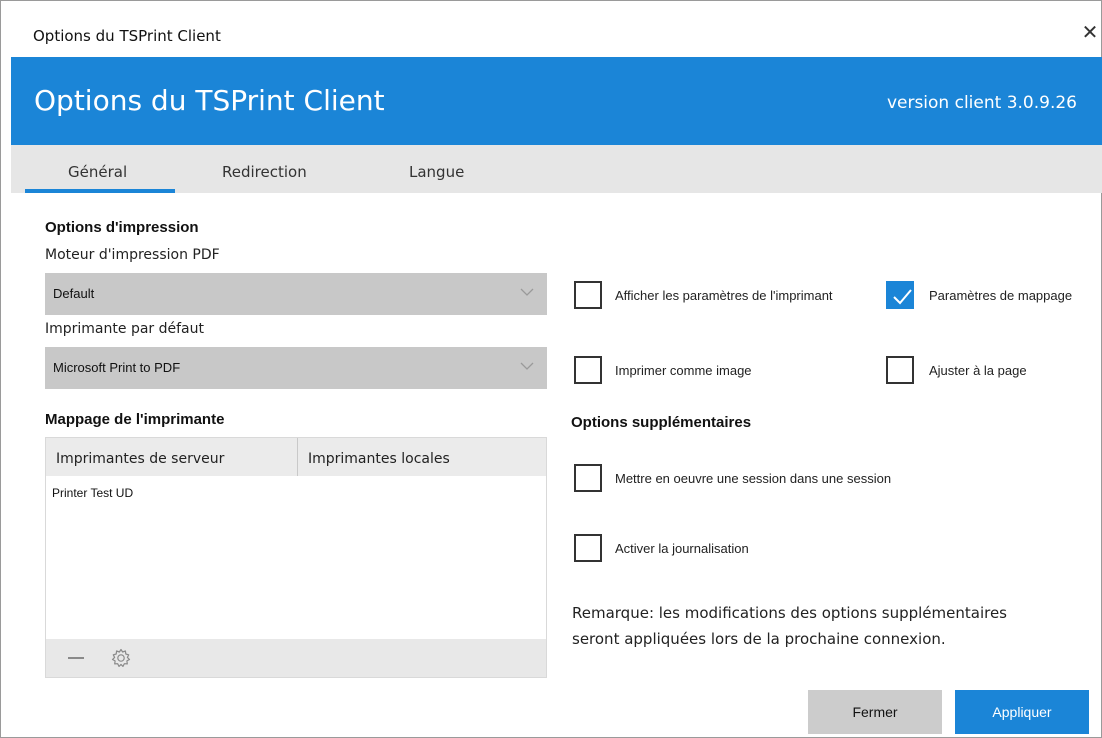  I want to click on pdf-engine-label: Moteur d'impression PDF, so click(132, 255).